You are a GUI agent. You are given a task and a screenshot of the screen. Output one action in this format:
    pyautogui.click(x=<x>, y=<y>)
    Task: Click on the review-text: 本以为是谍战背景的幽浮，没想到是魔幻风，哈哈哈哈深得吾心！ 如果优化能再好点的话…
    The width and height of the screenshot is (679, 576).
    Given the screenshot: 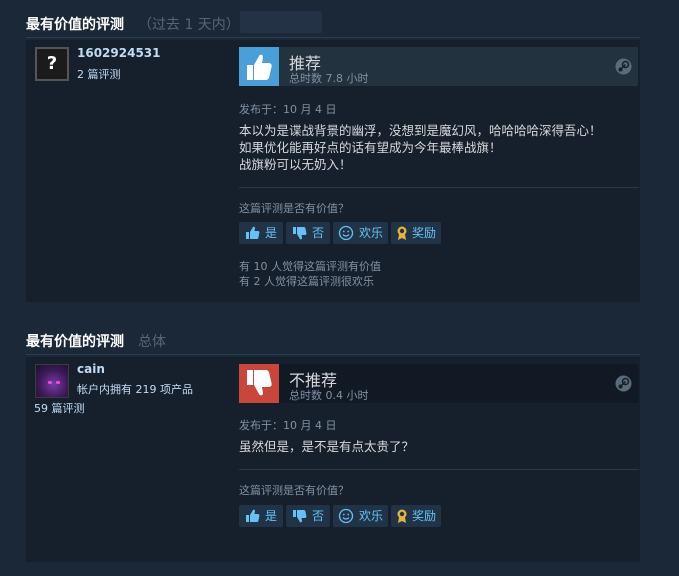 What is the action you would take?
    pyautogui.click(x=420, y=147)
    